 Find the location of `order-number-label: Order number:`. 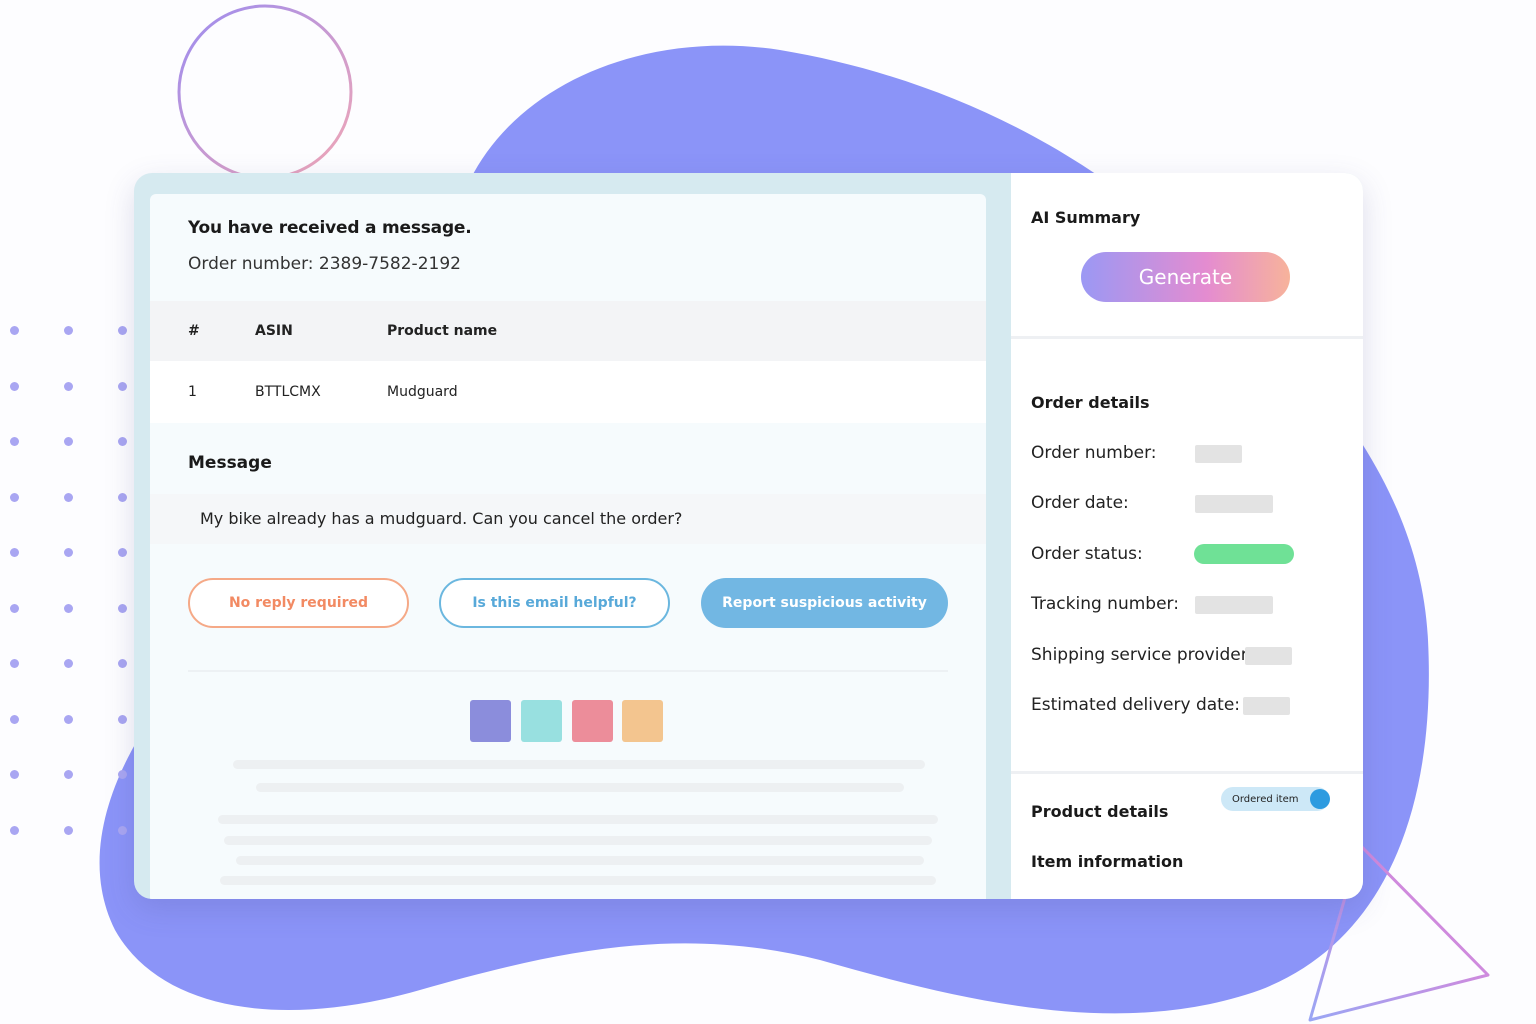

order-number-label: Order number: is located at coordinates (1094, 453).